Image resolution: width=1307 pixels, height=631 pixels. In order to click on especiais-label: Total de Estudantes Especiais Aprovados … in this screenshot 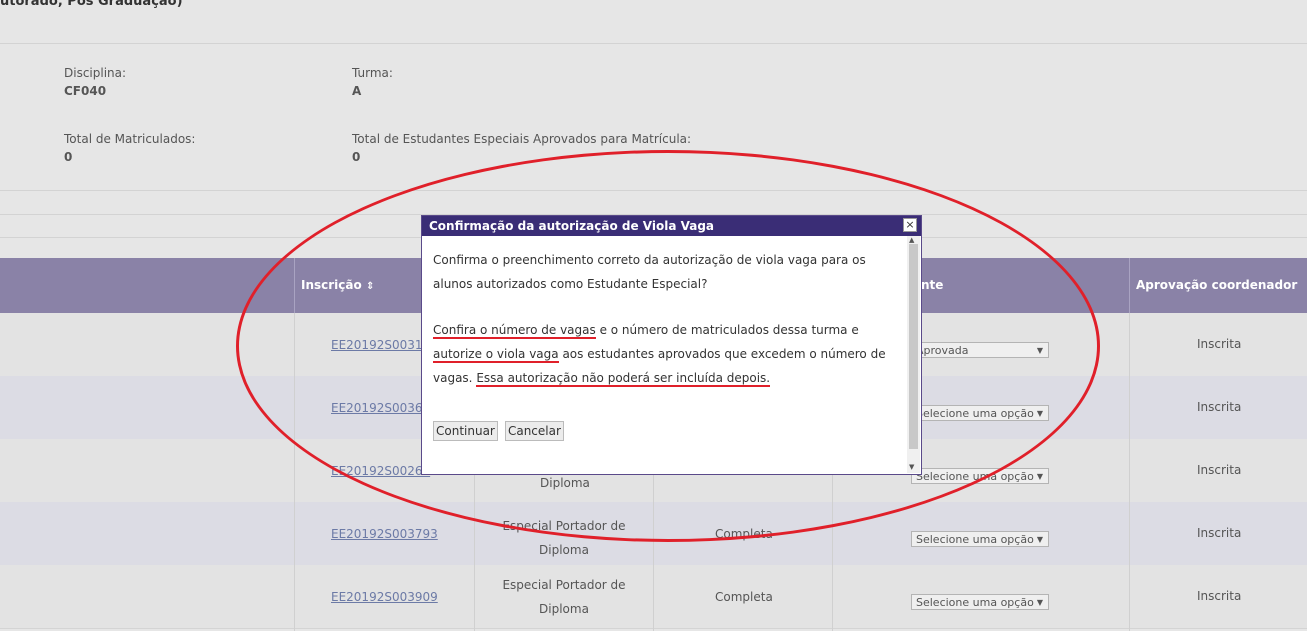, I will do `click(522, 139)`.